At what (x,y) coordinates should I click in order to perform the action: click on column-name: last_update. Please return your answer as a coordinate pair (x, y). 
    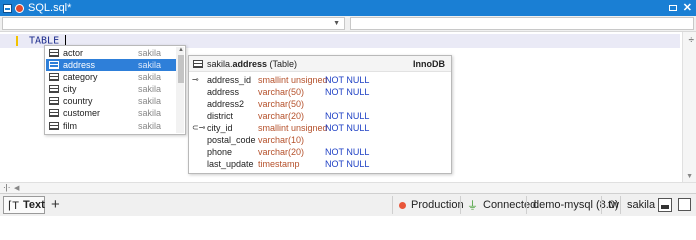
    Looking at the image, I should click on (230, 164).